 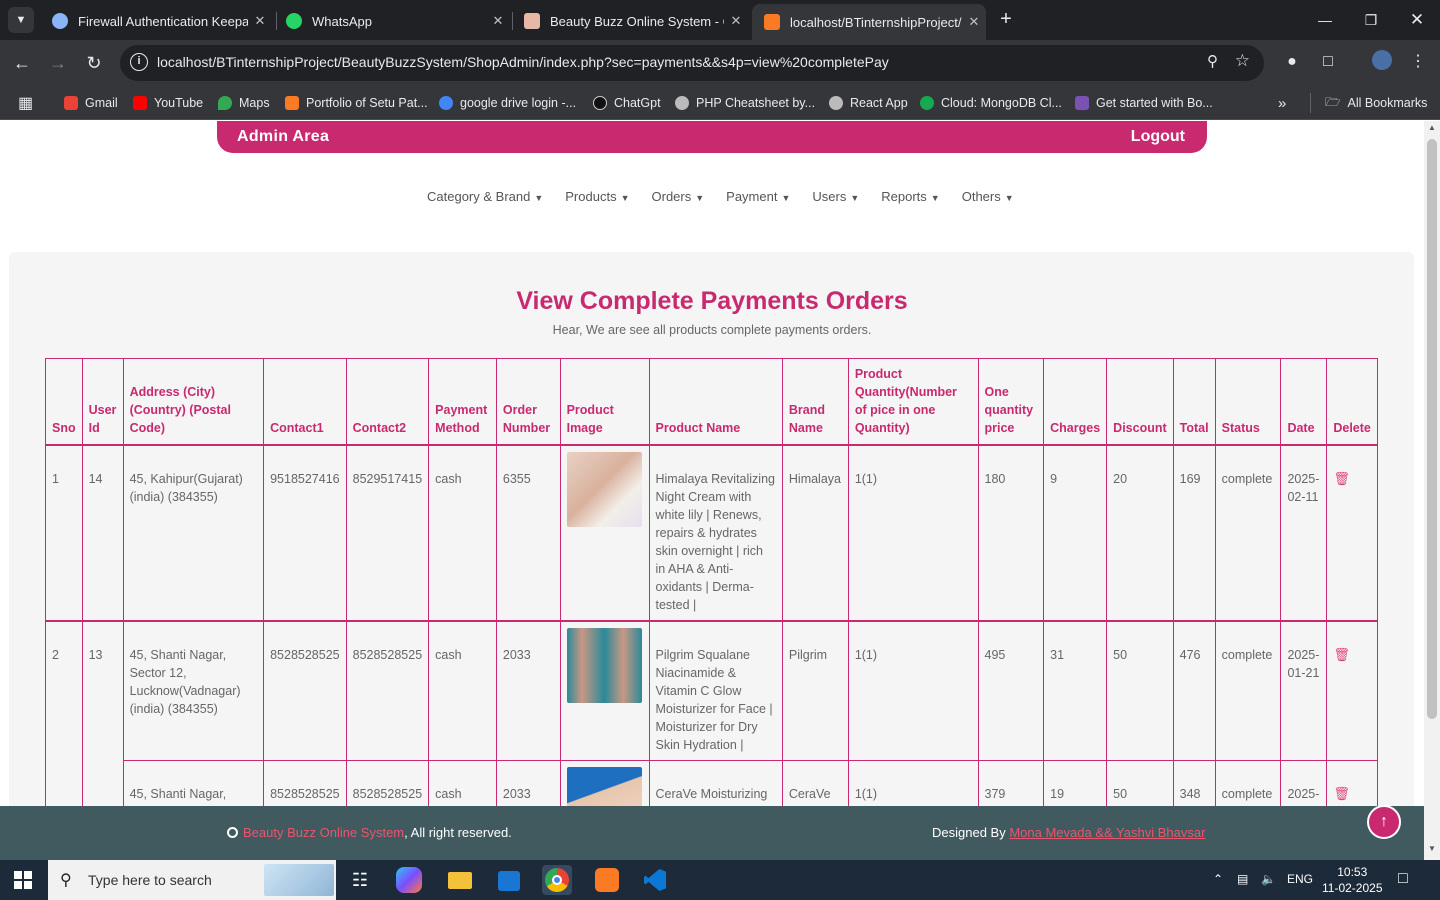 I want to click on nav-orders: Orders ▼, so click(x=678, y=196).